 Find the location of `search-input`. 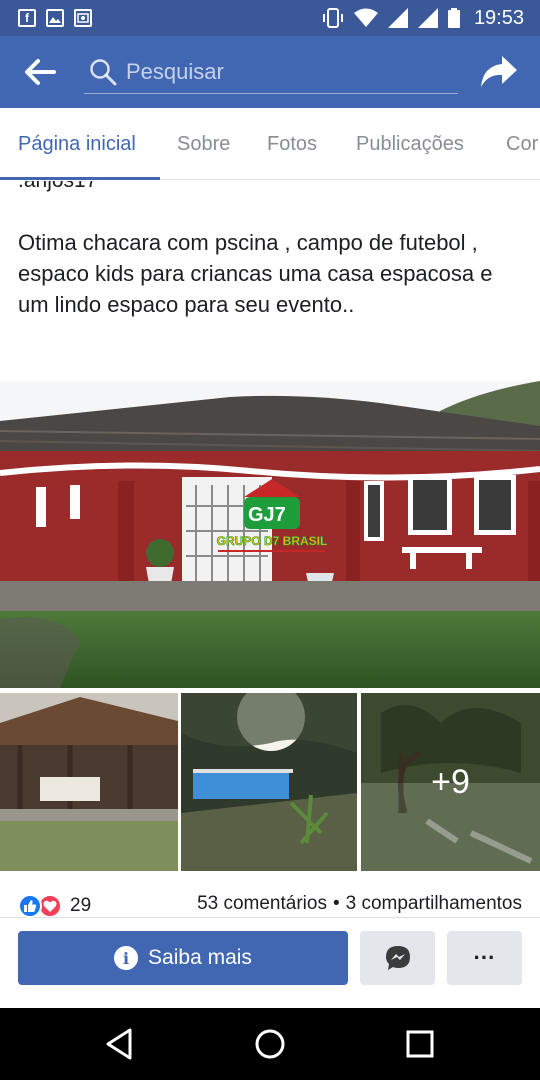

search-input is located at coordinates (288, 71).